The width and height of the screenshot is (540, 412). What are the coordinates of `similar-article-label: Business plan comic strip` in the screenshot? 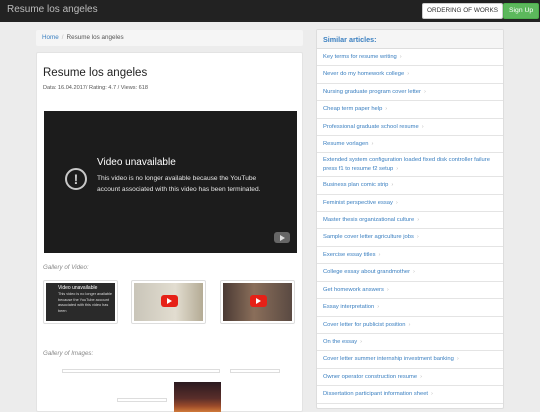 It's located at (356, 185).